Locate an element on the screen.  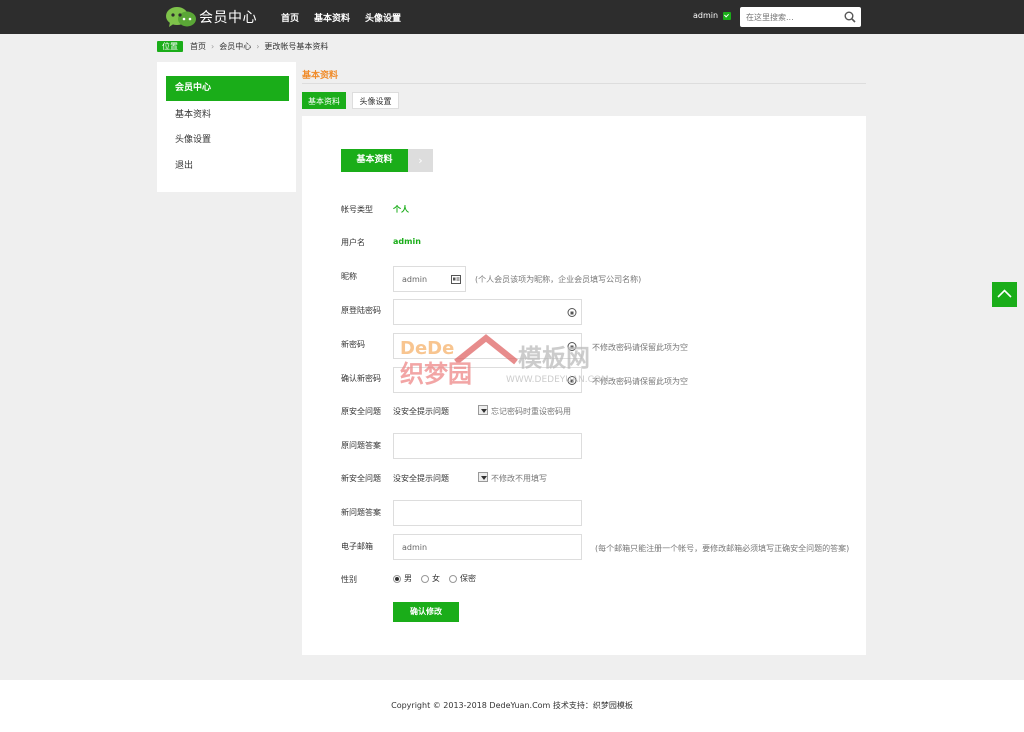
sidebar-item-basic-info: 基本资料 is located at coordinates (227, 115).